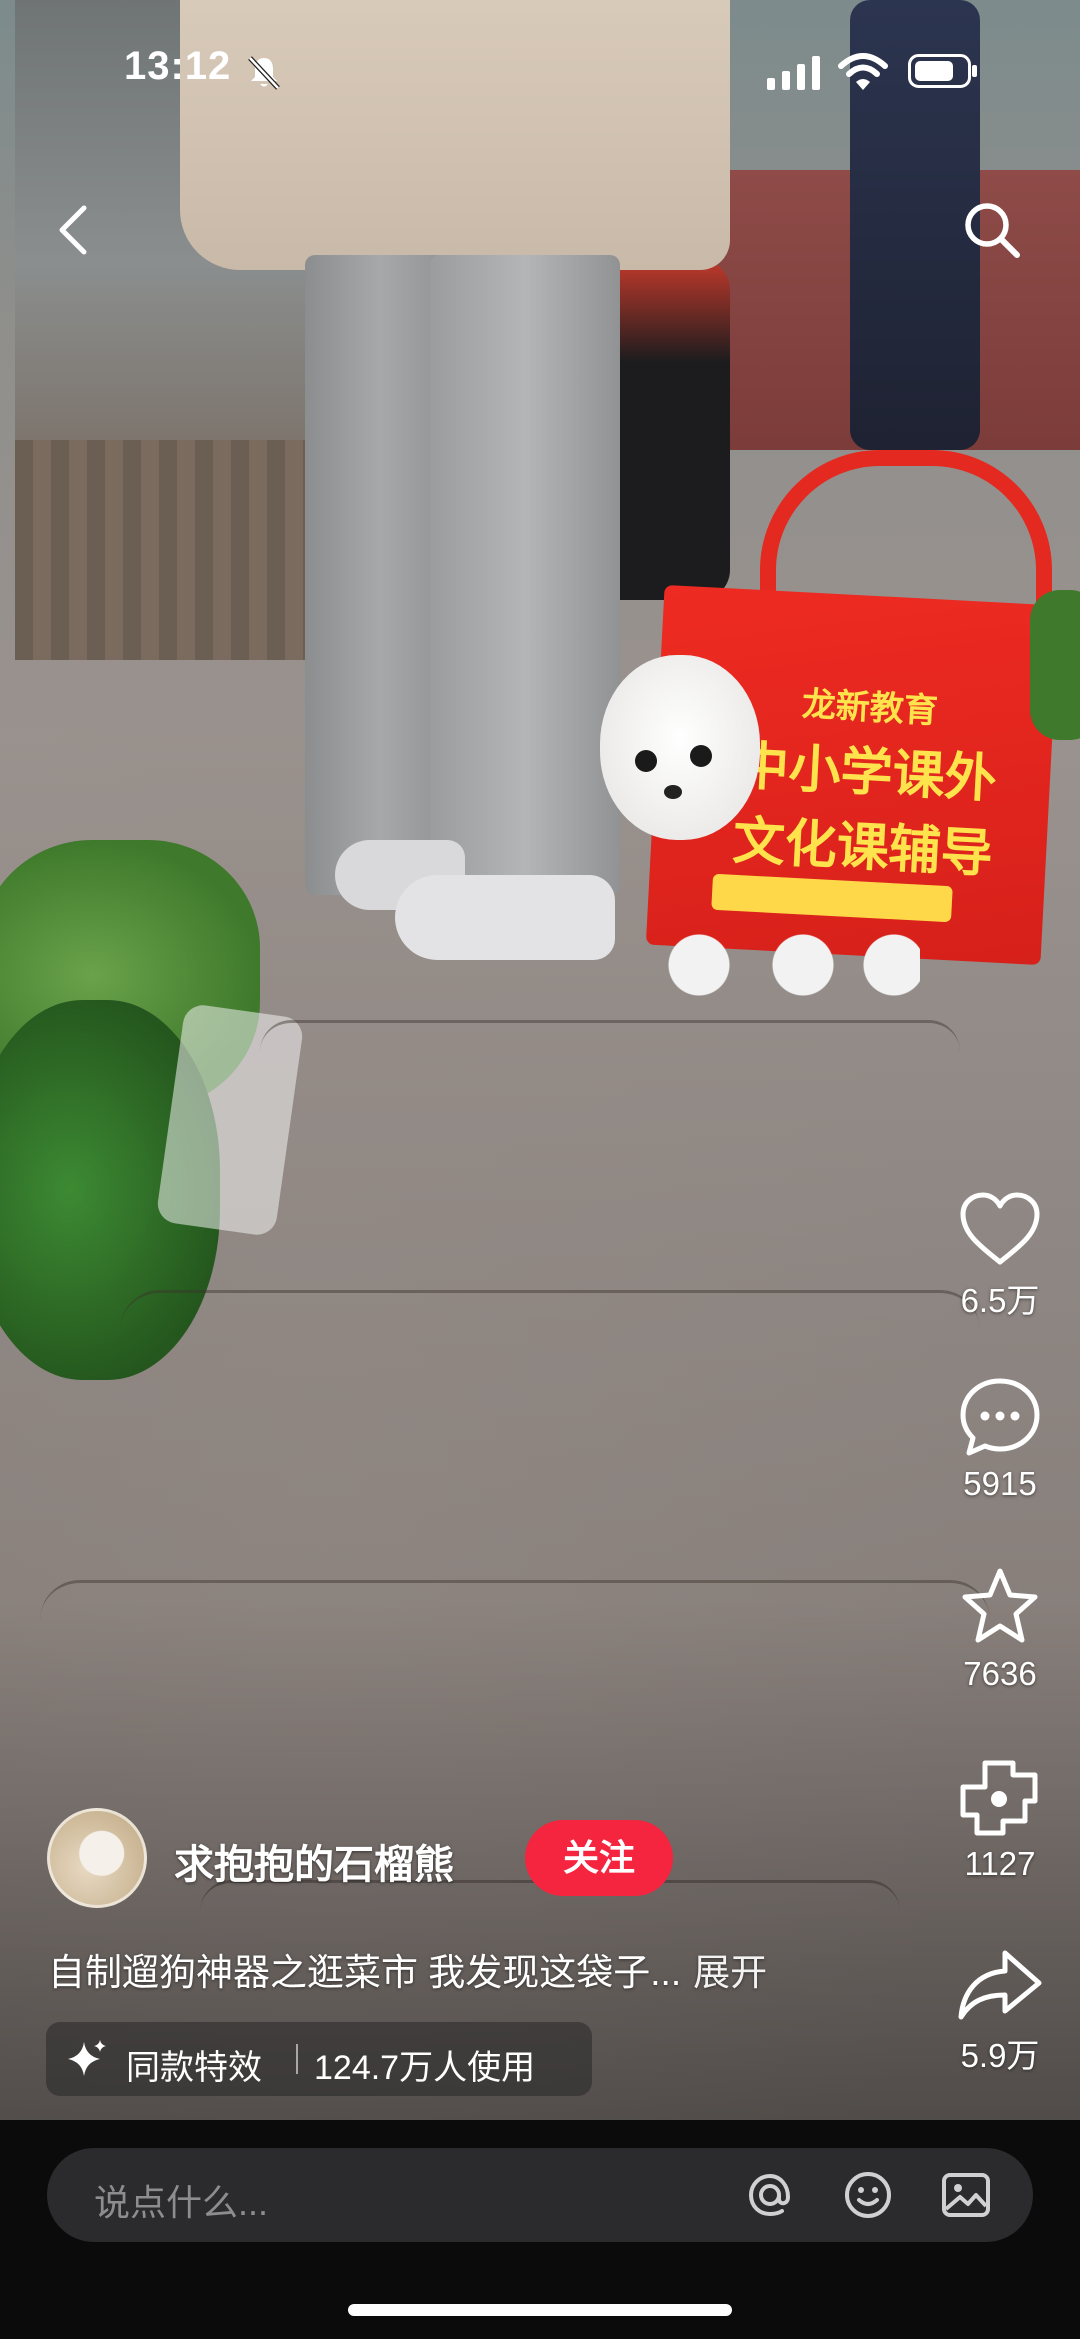 The height and width of the screenshot is (2339, 1080). I want to click on share-count: 5.9万, so click(1000, 2055).